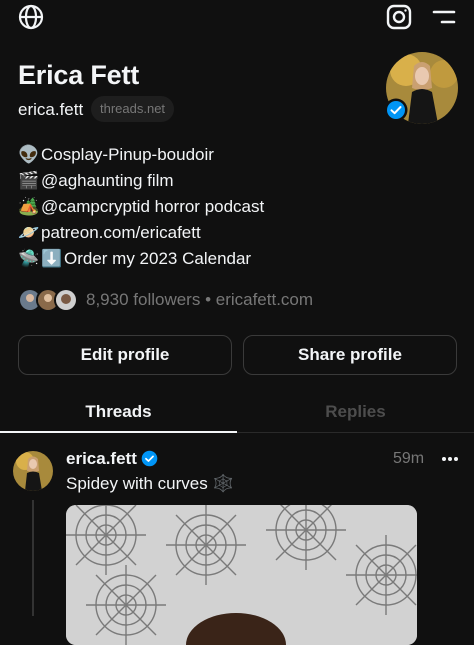  What do you see at coordinates (29, 232) in the screenshot?
I see `planet-emoji-icon: 🪐` at bounding box center [29, 232].